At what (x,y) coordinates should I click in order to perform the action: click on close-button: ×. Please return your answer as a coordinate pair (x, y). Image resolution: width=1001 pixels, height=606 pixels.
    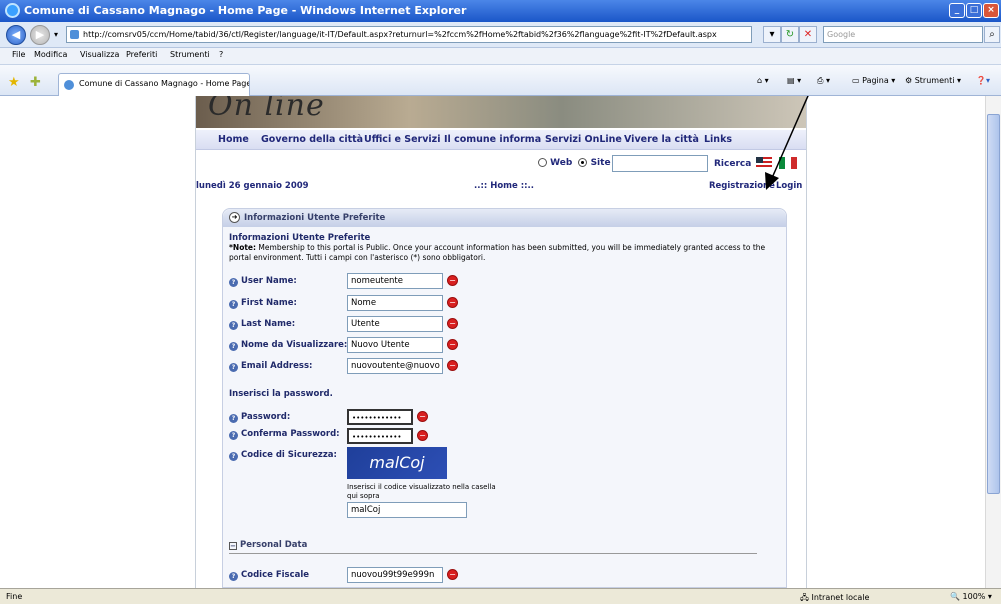
    Looking at the image, I should click on (991, 10).